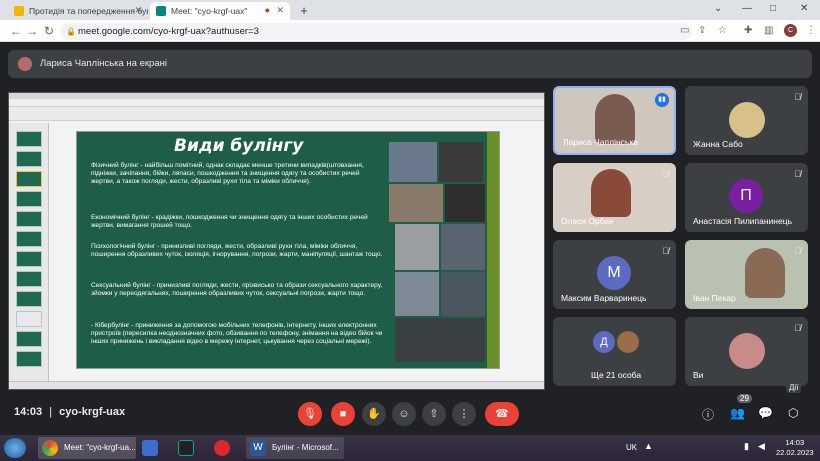  What do you see at coordinates (616, 375) in the screenshot?
I see `more-participants-label: Ще 21 особа` at bounding box center [616, 375].